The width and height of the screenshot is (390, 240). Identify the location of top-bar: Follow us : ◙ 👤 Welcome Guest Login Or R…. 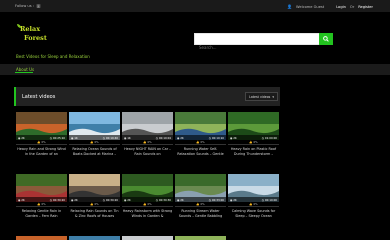
(195, 6).